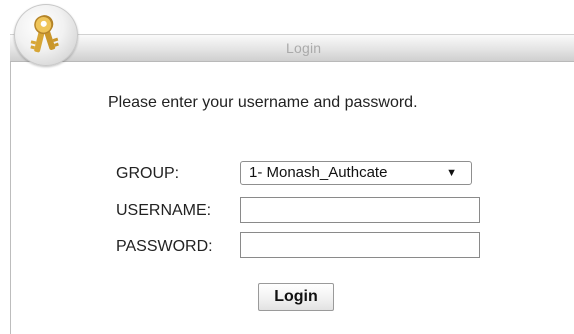 This screenshot has height=334, width=574. Describe the element at coordinates (148, 173) in the screenshot. I see `group-label: GROUP:` at that location.